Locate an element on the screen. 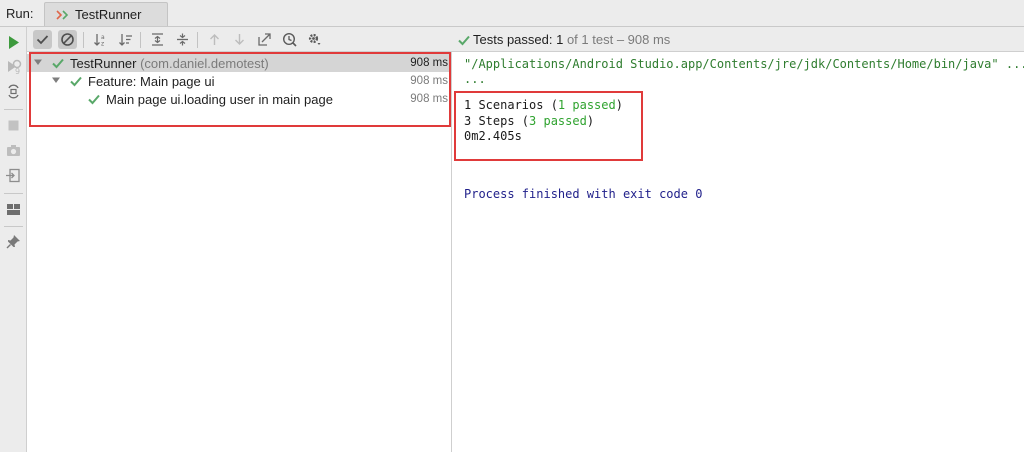 The height and width of the screenshot is (452, 1024). settings-button is located at coordinates (314, 39).